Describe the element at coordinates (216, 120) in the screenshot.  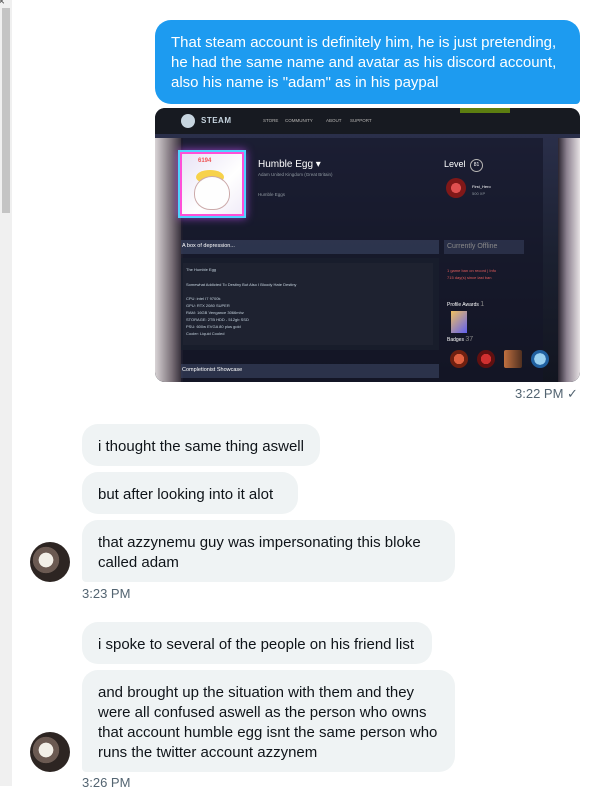
I see `steam-logo-text: STEAM` at that location.